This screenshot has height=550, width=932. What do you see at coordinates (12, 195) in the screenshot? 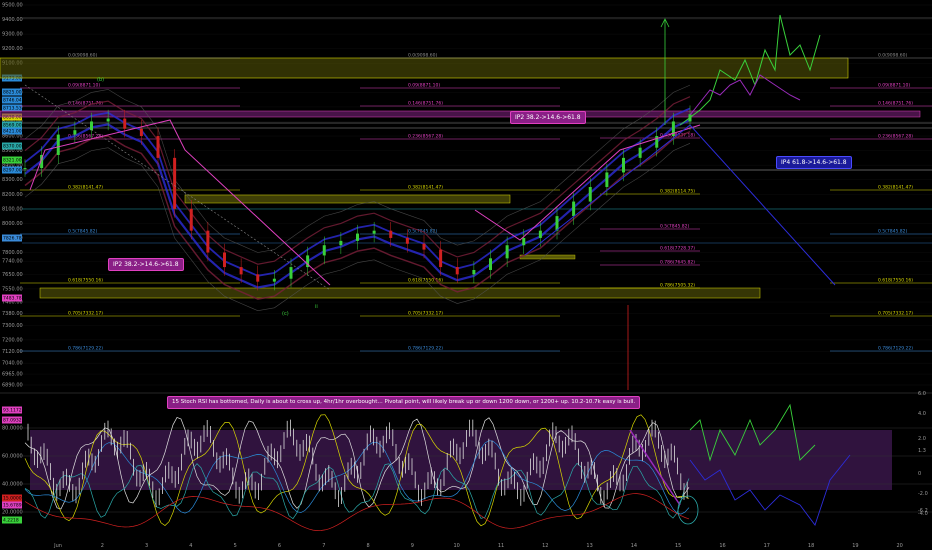
I see `price-tick-label: 8200.00` at bounding box center [12, 195].